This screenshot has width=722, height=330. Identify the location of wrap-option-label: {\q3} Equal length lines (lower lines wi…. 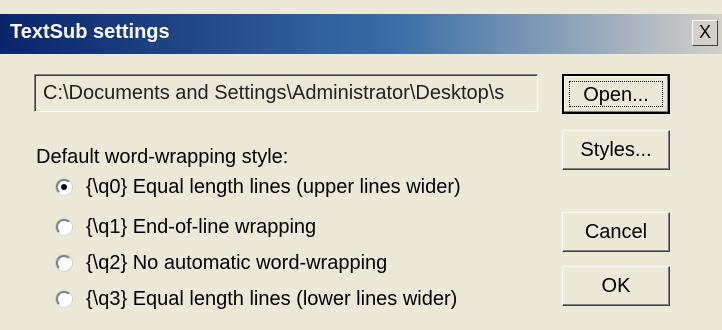
(272, 298).